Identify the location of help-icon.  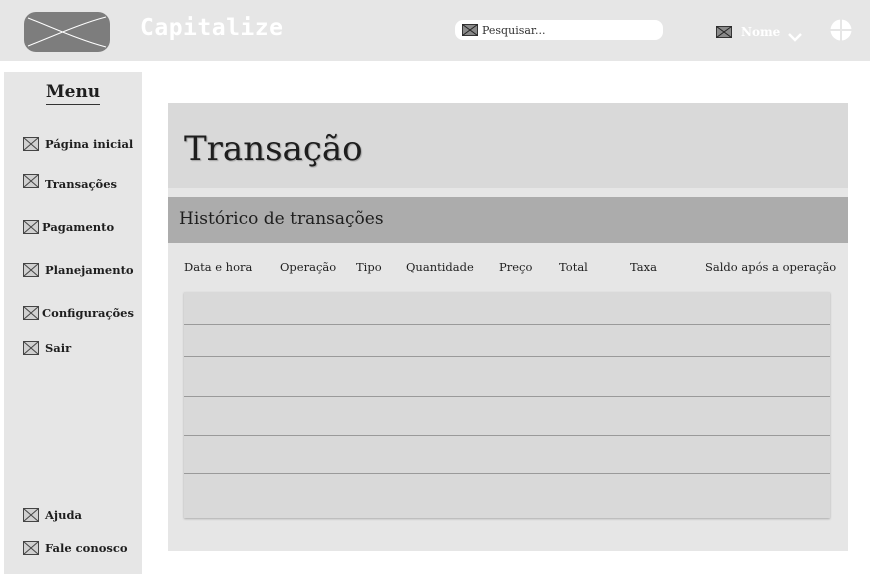
(31, 515).